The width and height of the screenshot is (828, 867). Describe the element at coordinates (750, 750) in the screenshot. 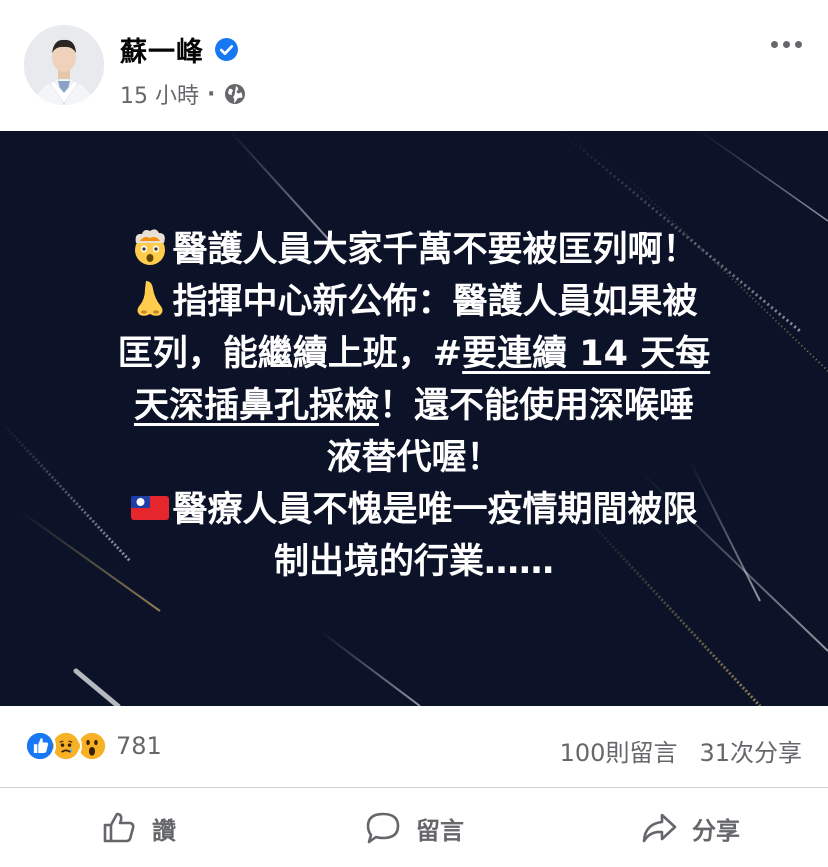

I see `share-count-link: 31次分享` at that location.